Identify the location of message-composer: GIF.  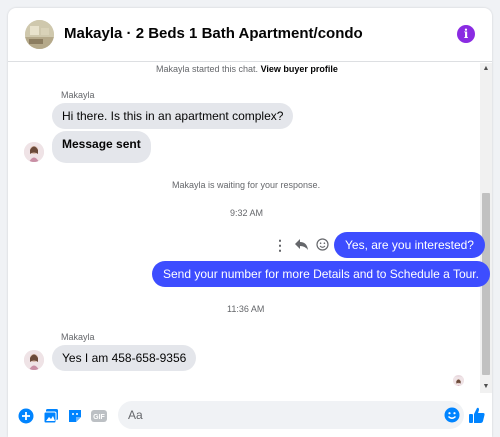
(250, 416).